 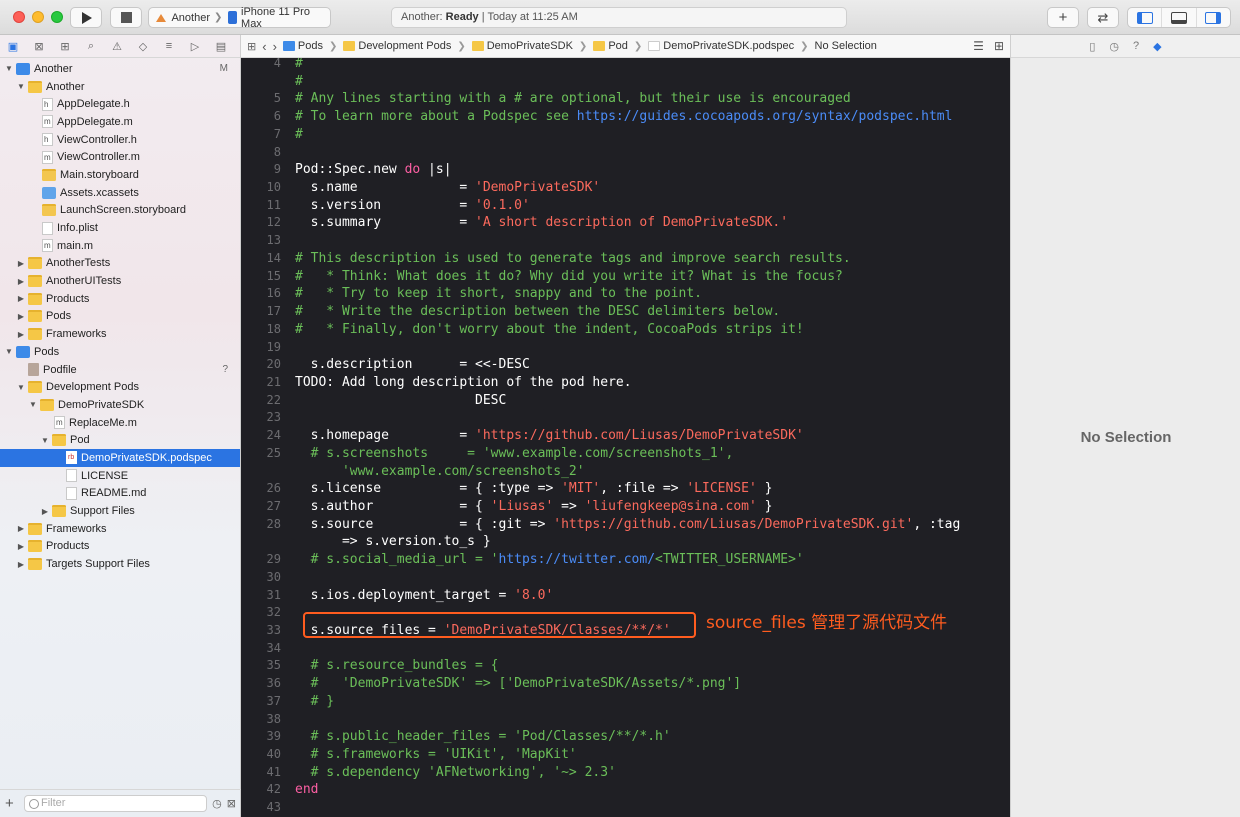 What do you see at coordinates (120, 564) in the screenshot?
I see `tree-row-group: ▶ Targets Support Files` at bounding box center [120, 564].